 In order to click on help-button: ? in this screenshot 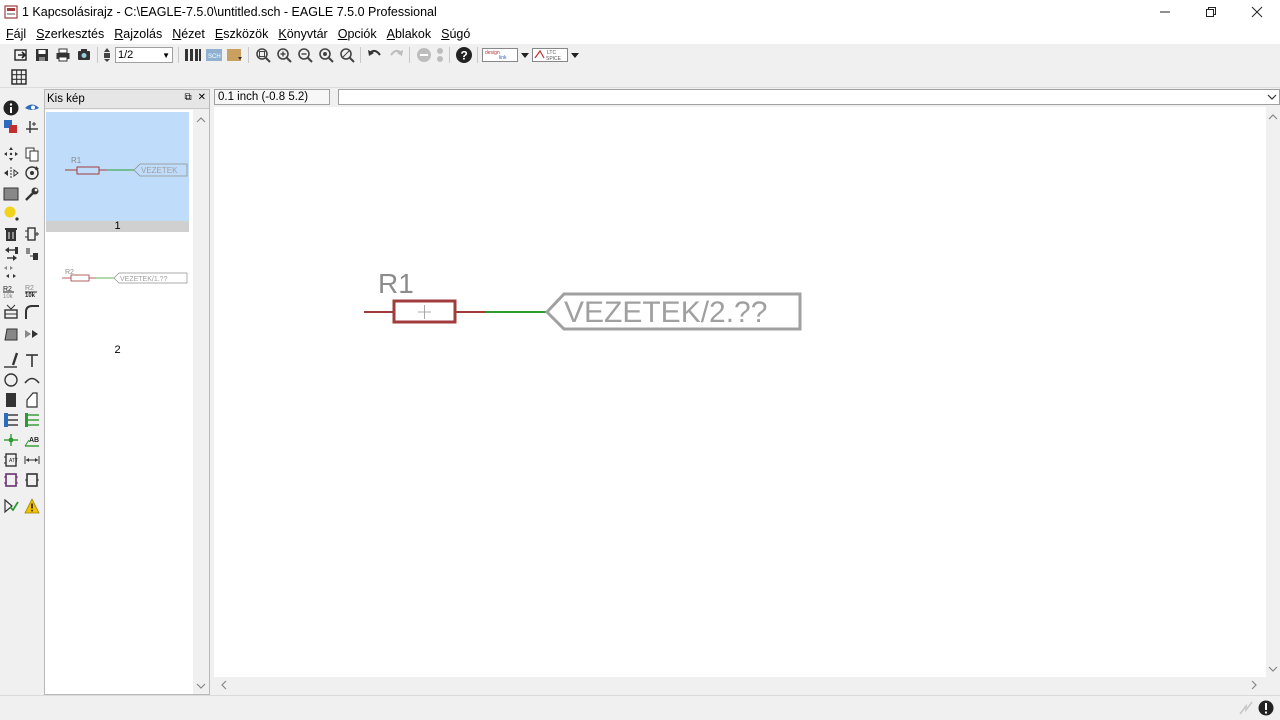, I will do `click(463, 55)`.